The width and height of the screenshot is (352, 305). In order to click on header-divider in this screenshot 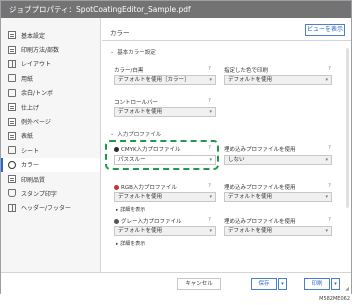, I will do `click(226, 40)`.